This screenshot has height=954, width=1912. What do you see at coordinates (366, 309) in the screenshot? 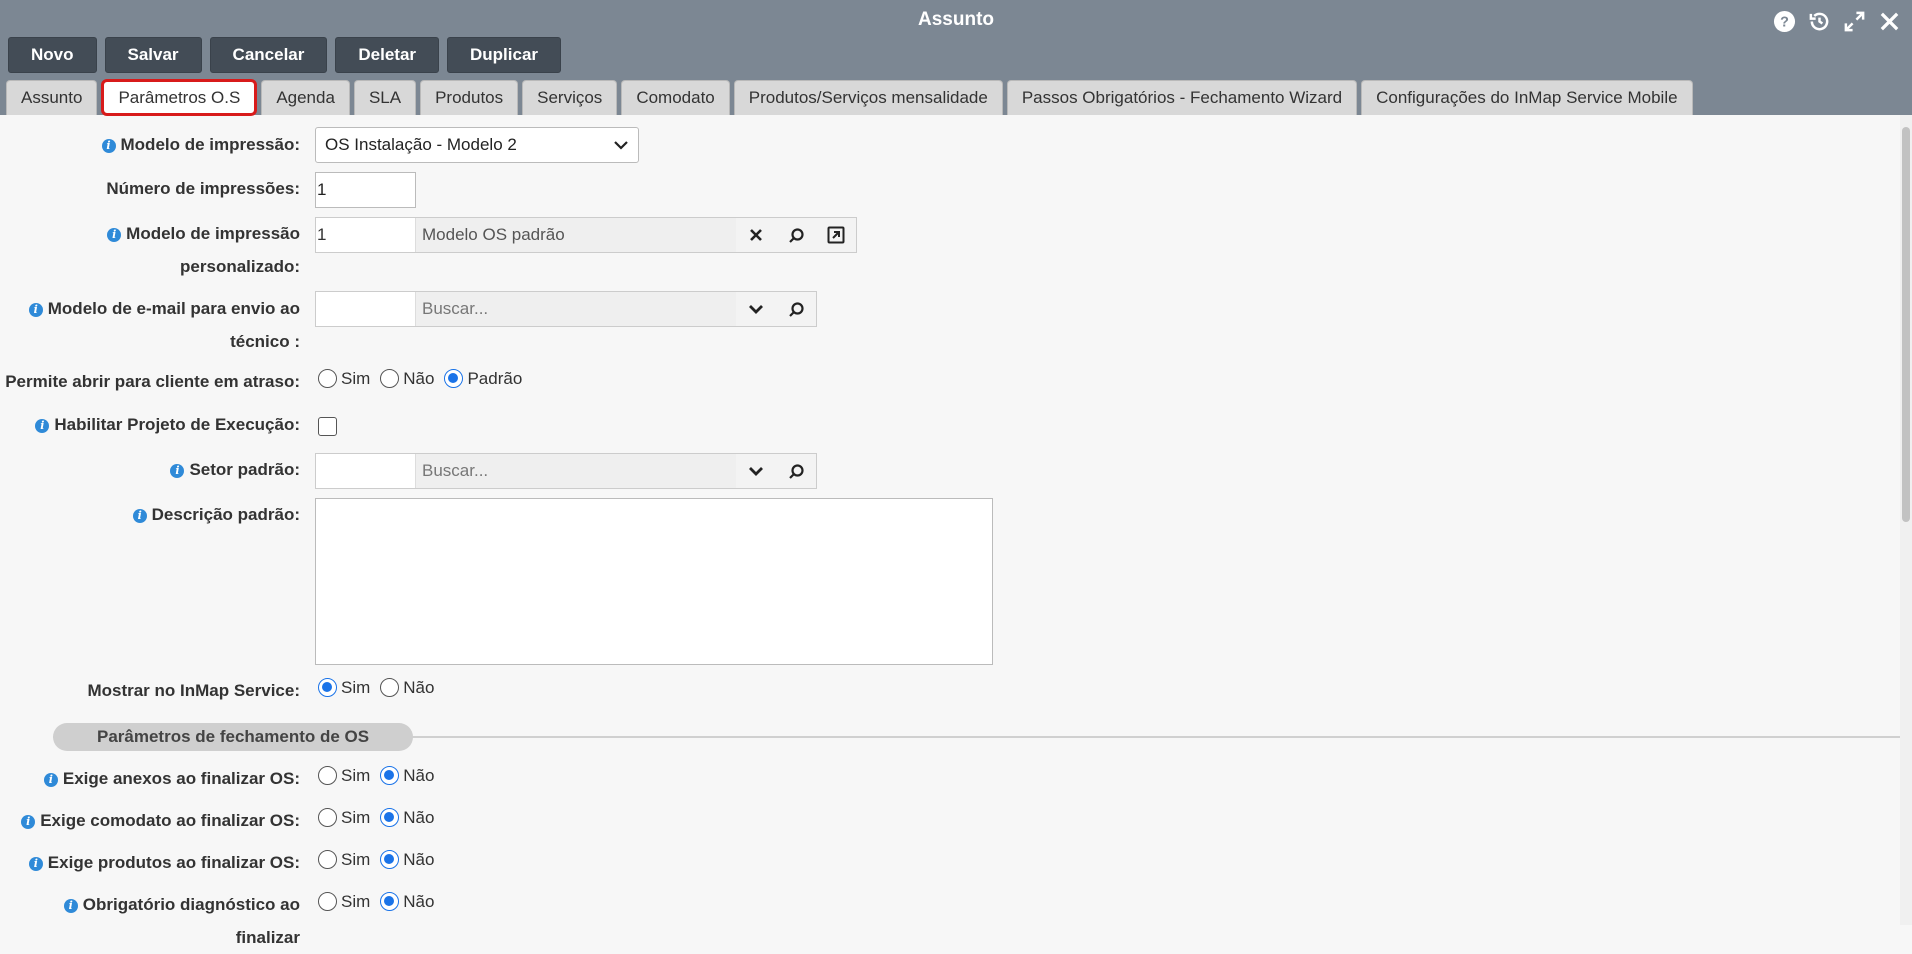
I see `modelo-email-code-input` at bounding box center [366, 309].